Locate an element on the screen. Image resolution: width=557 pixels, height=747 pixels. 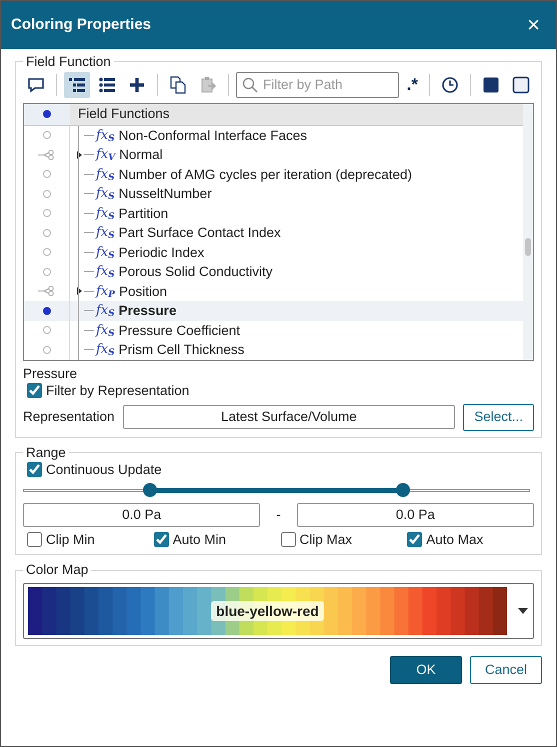
tree-item-label: Pressure Coefficient is located at coordinates (179, 331).